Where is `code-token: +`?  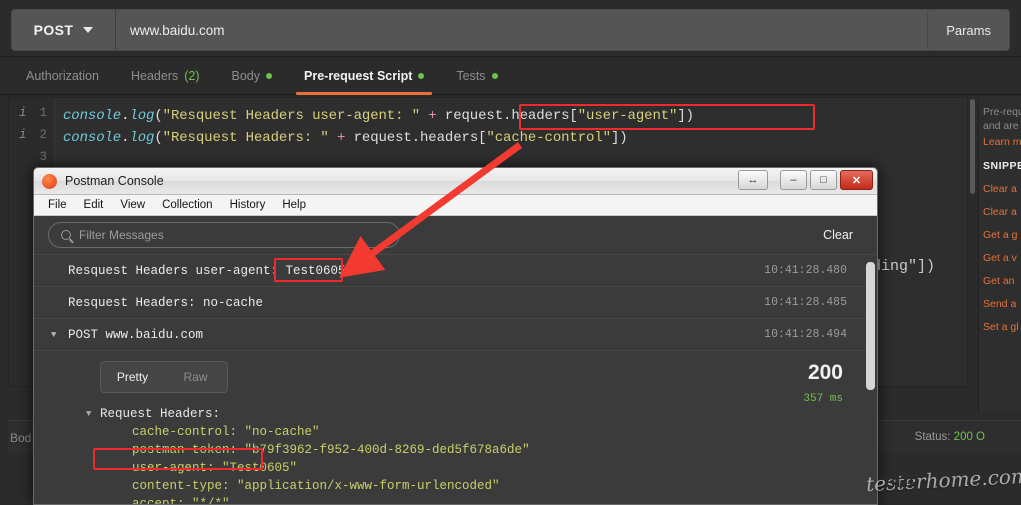
code-token: + is located at coordinates (432, 116).